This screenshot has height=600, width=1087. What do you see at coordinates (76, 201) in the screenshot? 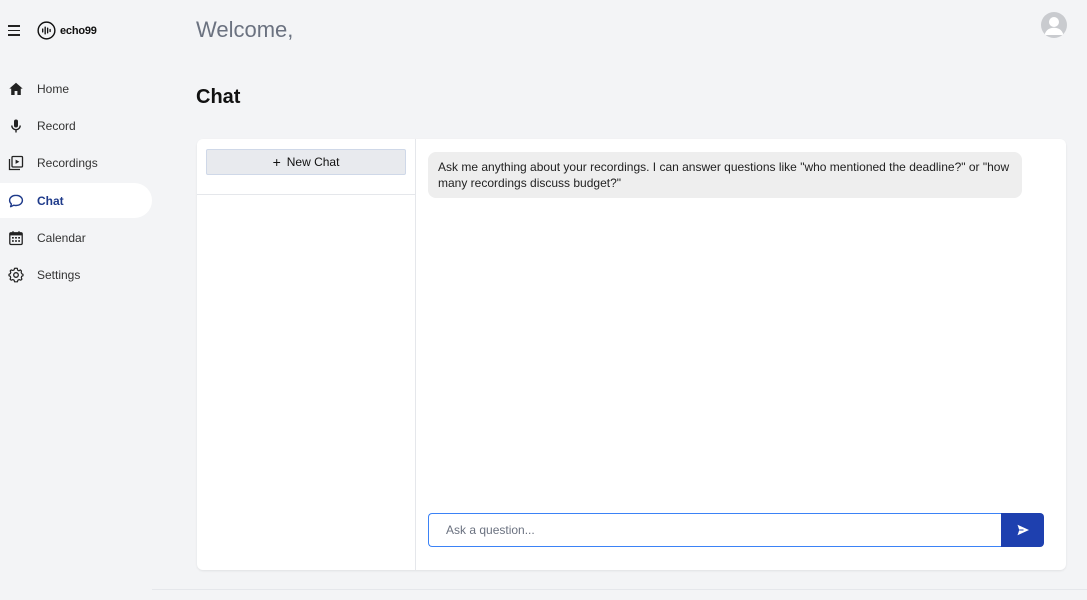
I see `sidebar-item-chat: Chat` at bounding box center [76, 201].